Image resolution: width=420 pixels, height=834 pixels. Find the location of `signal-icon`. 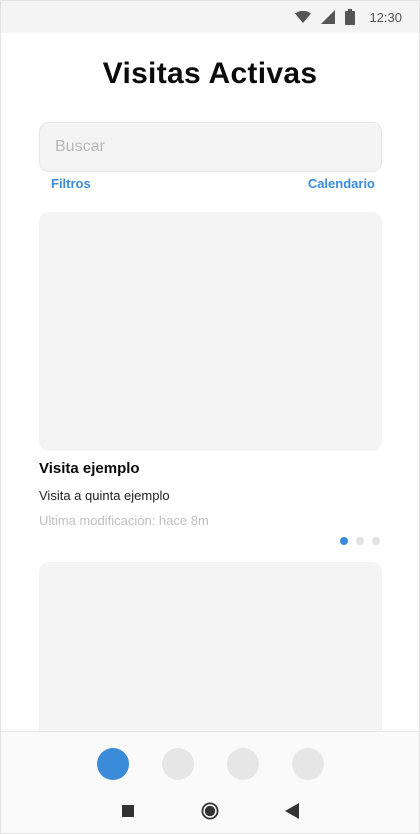

signal-icon is located at coordinates (328, 17).